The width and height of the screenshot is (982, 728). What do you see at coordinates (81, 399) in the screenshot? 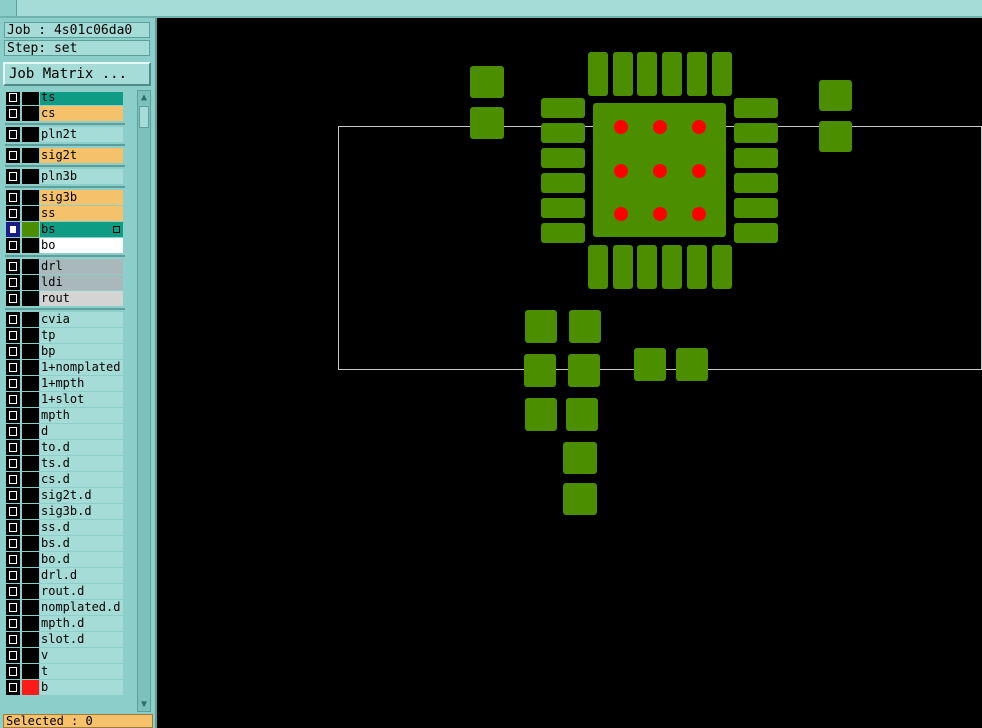
I see `layer-name: 1+slot` at bounding box center [81, 399].